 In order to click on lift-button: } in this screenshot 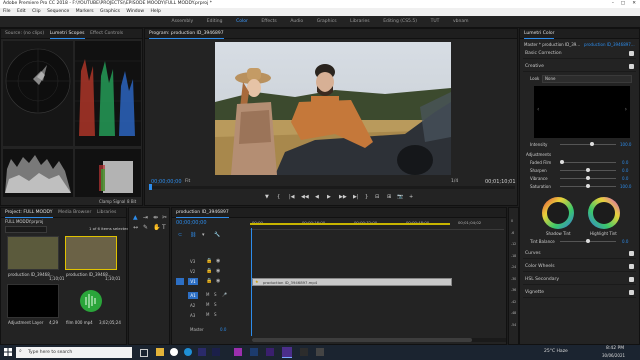, I will do `click(366, 197)`.